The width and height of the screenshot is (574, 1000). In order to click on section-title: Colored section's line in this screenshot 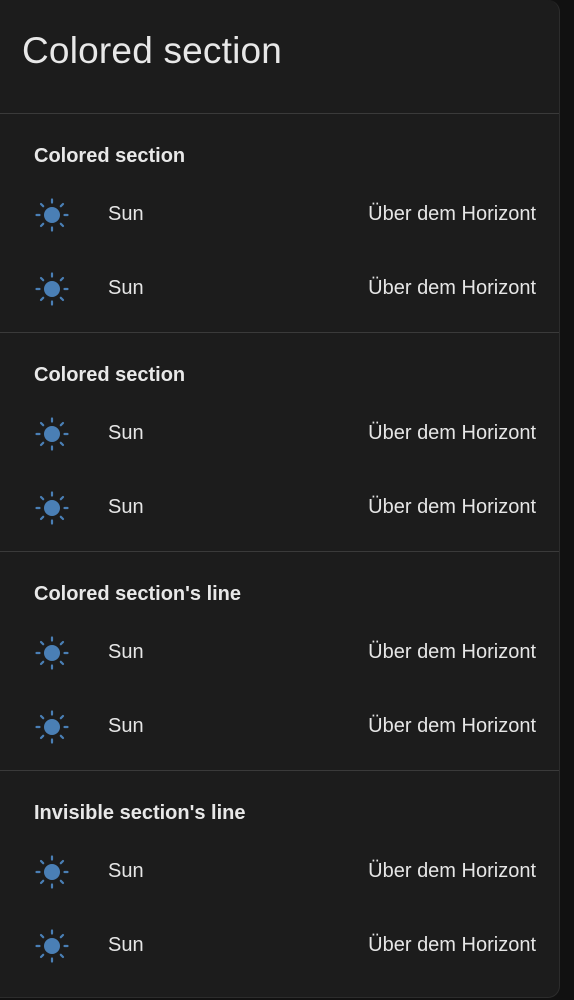, I will do `click(138, 594)`.